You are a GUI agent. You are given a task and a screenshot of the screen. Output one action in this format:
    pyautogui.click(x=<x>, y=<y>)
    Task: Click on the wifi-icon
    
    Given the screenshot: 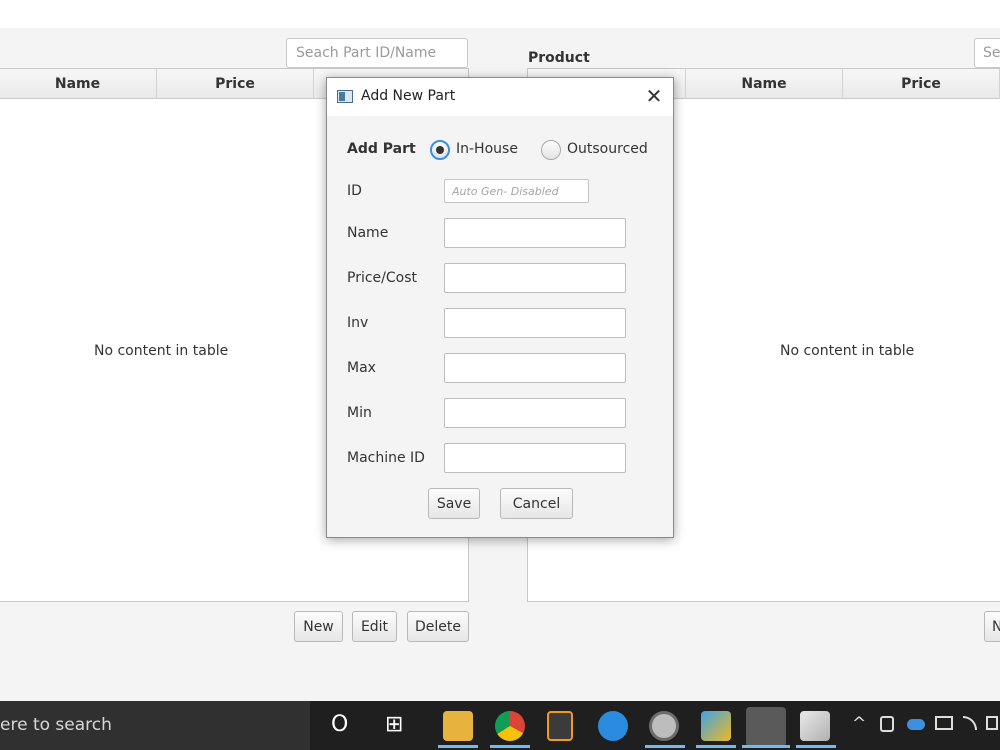 What is the action you would take?
    pyautogui.click(x=970, y=723)
    